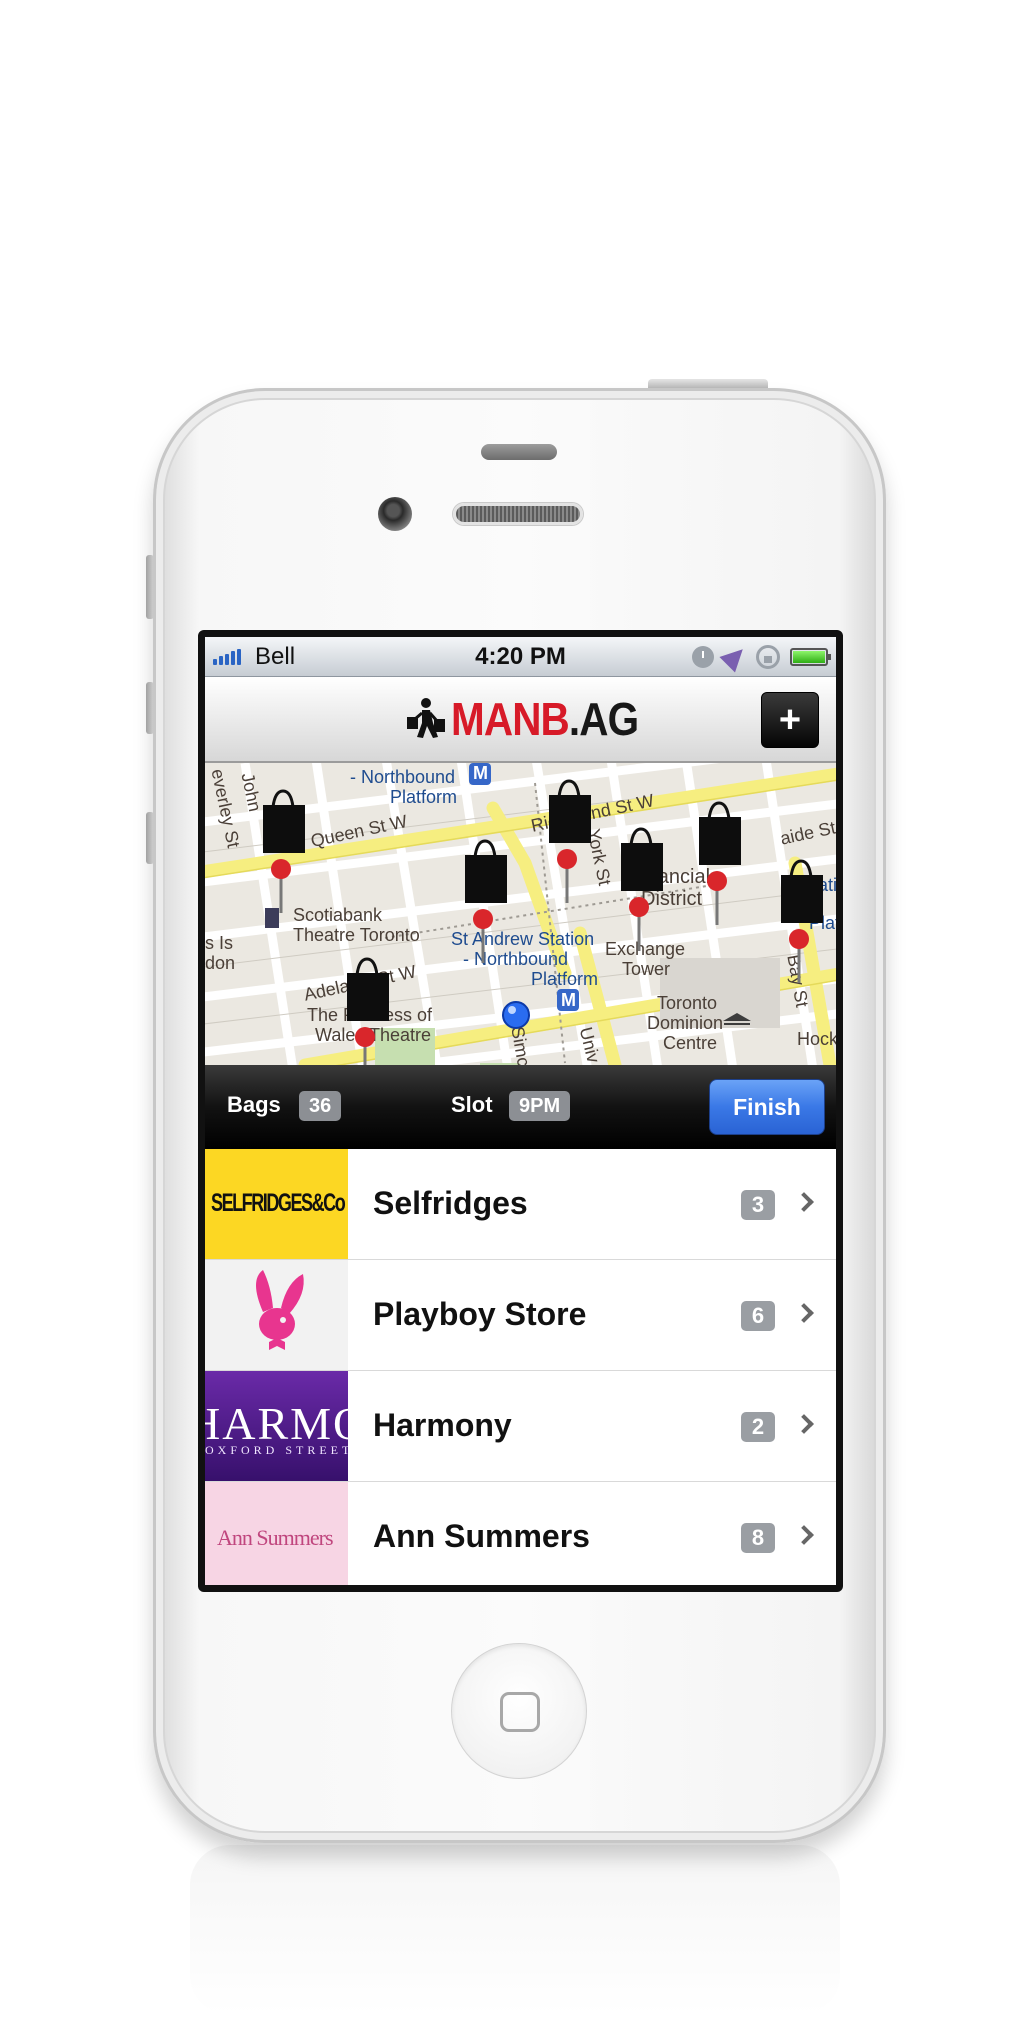  What do you see at coordinates (703, 657) in the screenshot?
I see `alarm-icon` at bounding box center [703, 657].